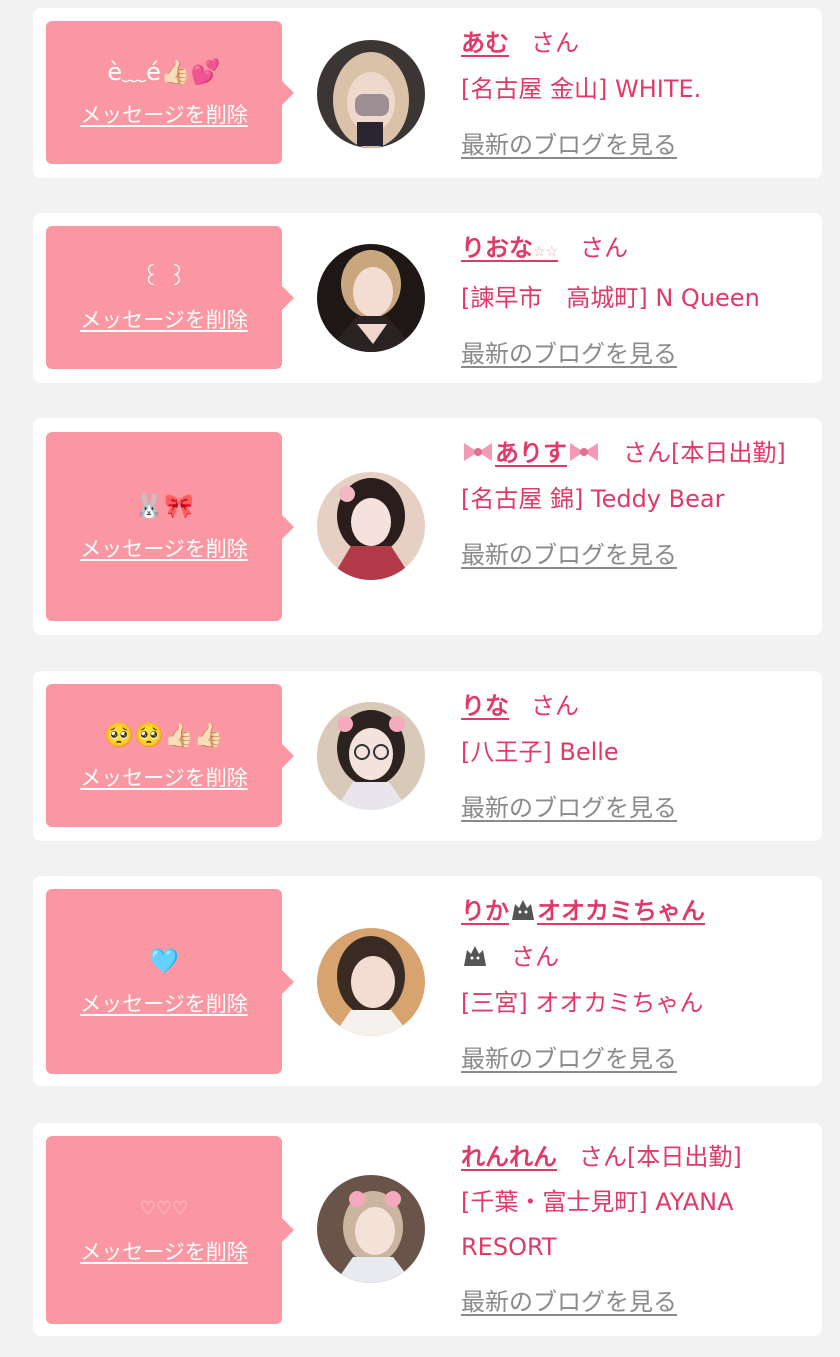 This screenshot has height=1357, width=840. I want to click on message-bubble: 🐰🎀 メッセージを削除, so click(170, 526).